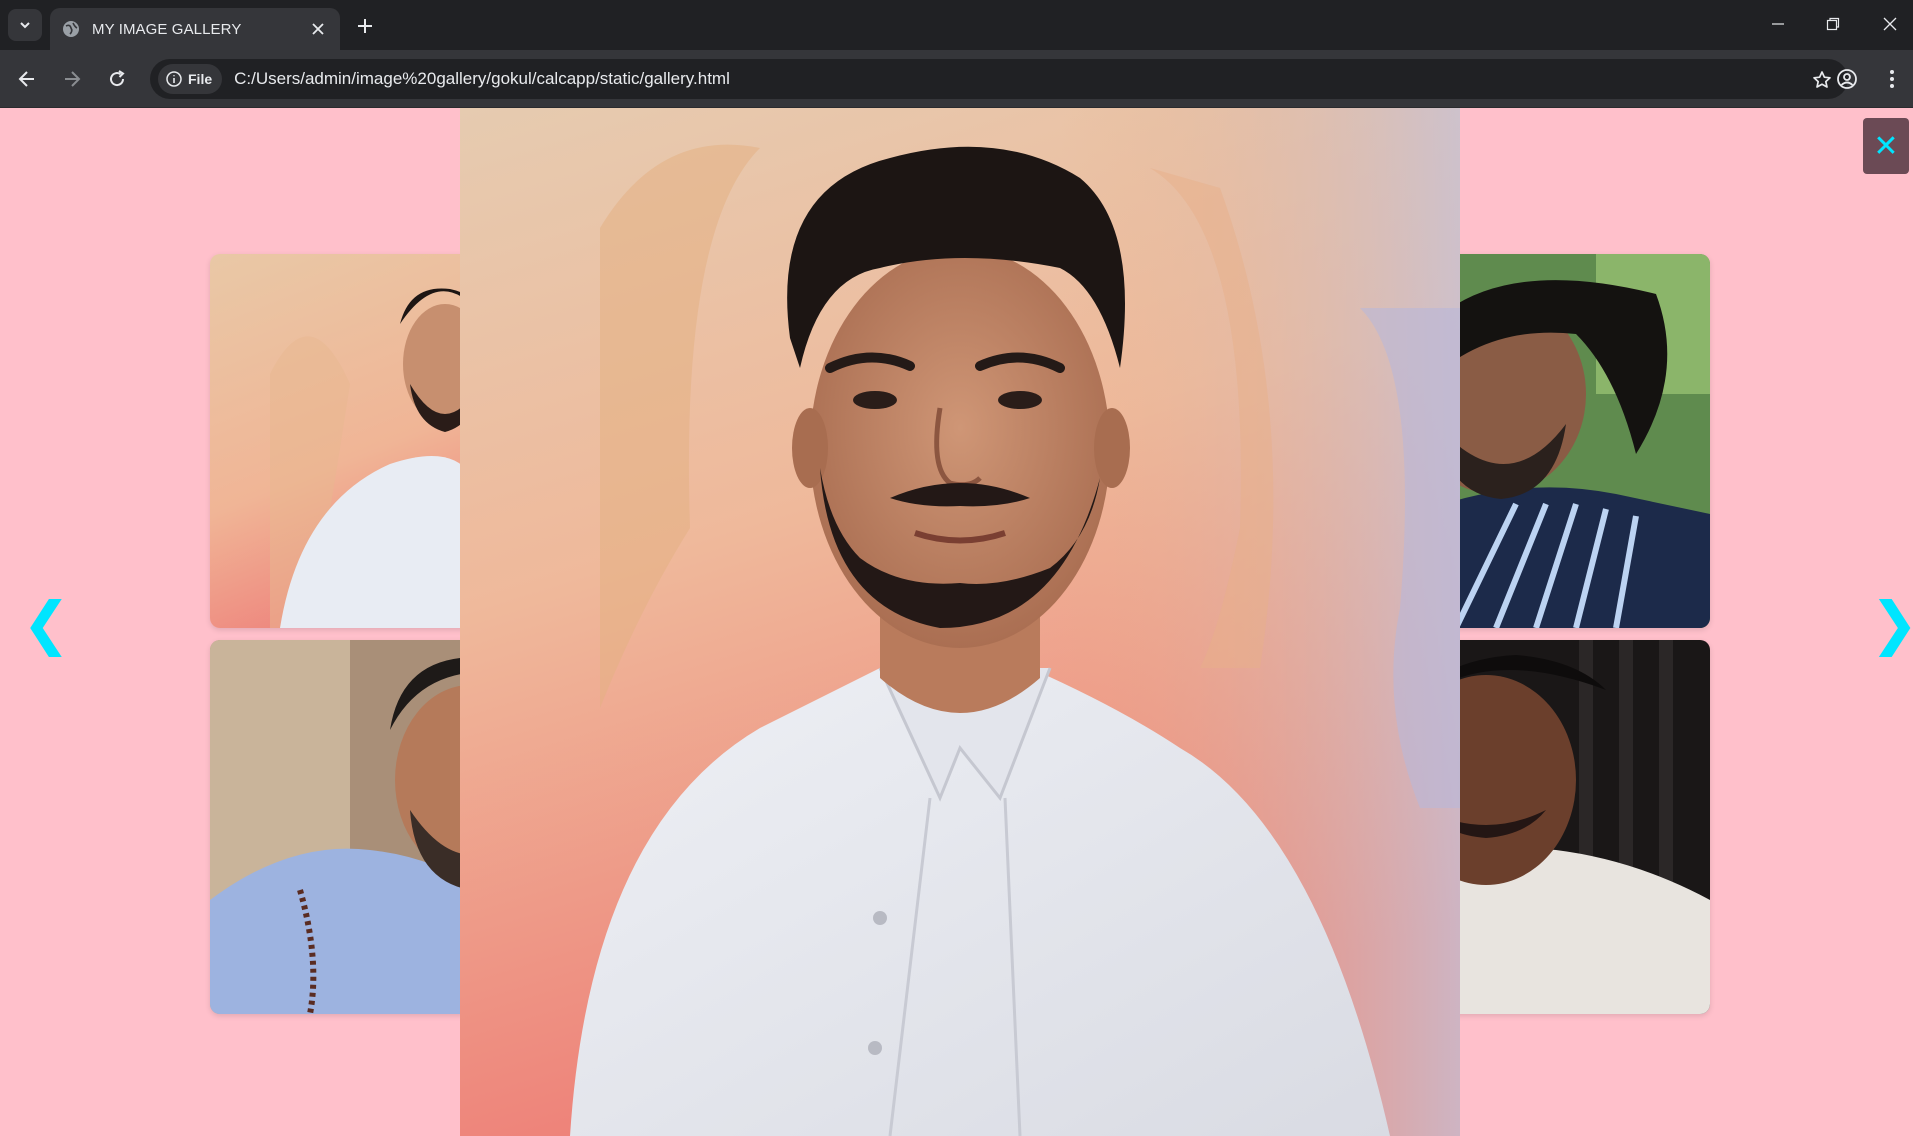 This screenshot has height=1136, width=1913. What do you see at coordinates (200, 79) in the screenshot?
I see `file-chip-label: File` at bounding box center [200, 79].